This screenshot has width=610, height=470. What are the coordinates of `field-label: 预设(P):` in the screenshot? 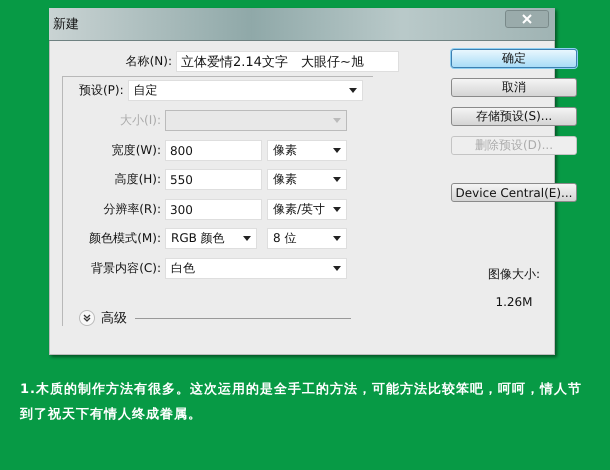 It's located at (101, 90).